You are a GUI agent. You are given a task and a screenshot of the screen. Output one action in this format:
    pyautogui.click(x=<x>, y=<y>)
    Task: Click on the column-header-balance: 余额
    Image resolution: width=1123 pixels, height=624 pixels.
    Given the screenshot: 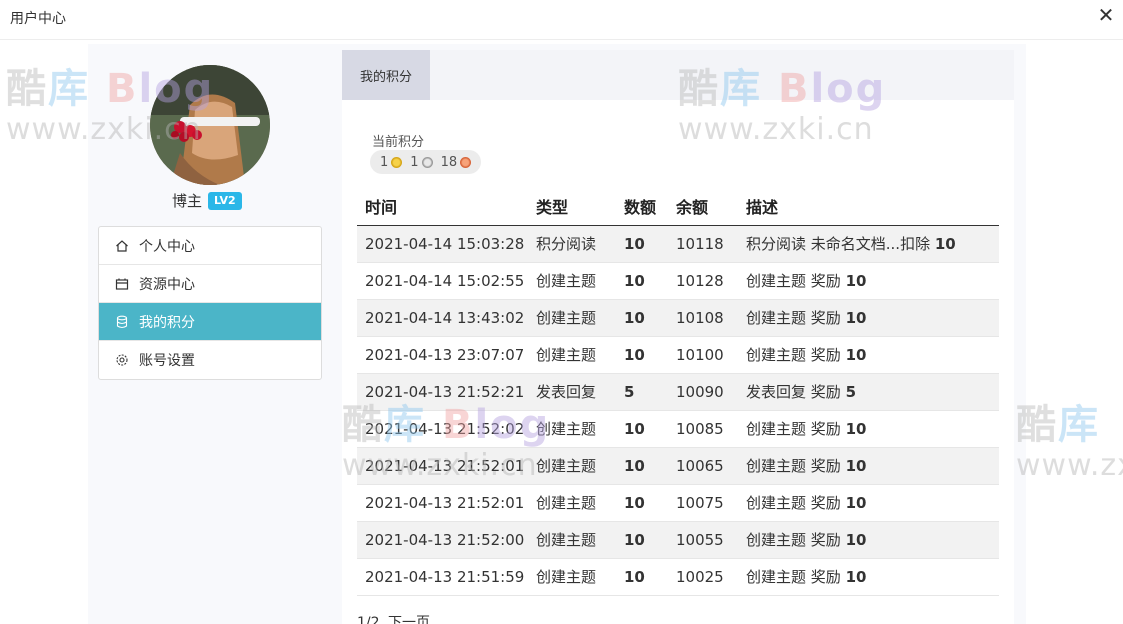 What is the action you would take?
    pyautogui.click(x=703, y=207)
    